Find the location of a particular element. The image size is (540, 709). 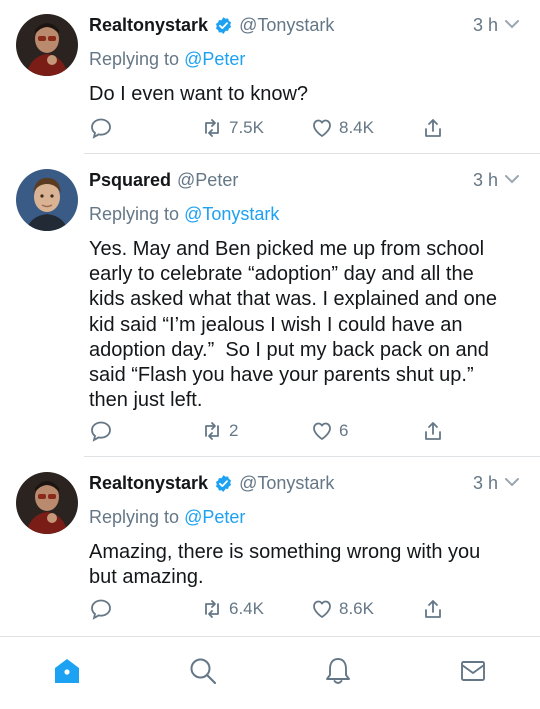

tab-home is located at coordinates (67, 671).